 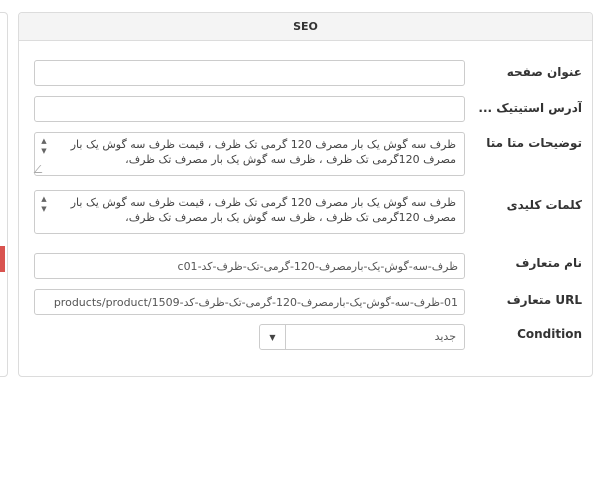 I want to click on canonical-url-label: URL متعارف, so click(x=544, y=300).